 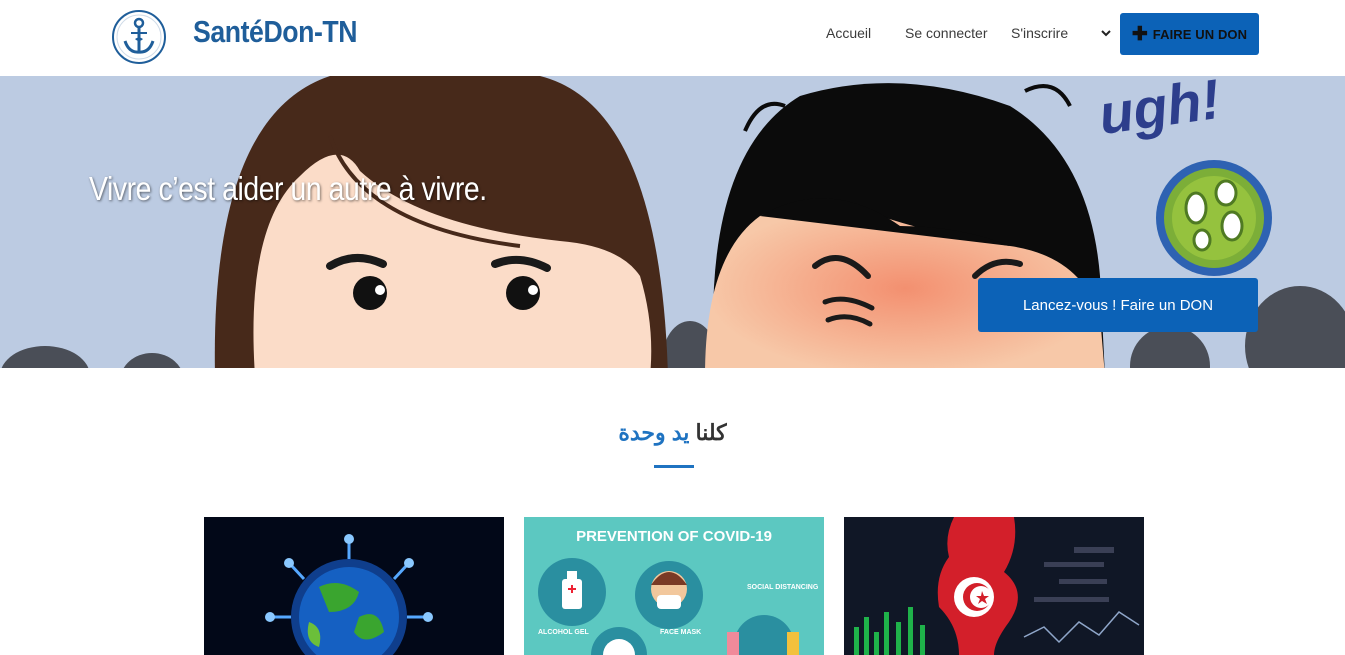 I want to click on donate-button-label: FAIRE UN DON, so click(x=1200, y=34).